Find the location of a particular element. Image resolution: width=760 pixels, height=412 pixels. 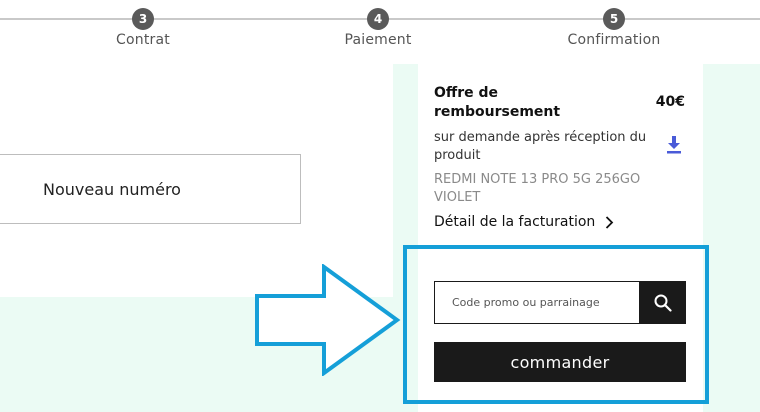

billing-detail-link: Détail de la facturation is located at coordinates (524, 222).